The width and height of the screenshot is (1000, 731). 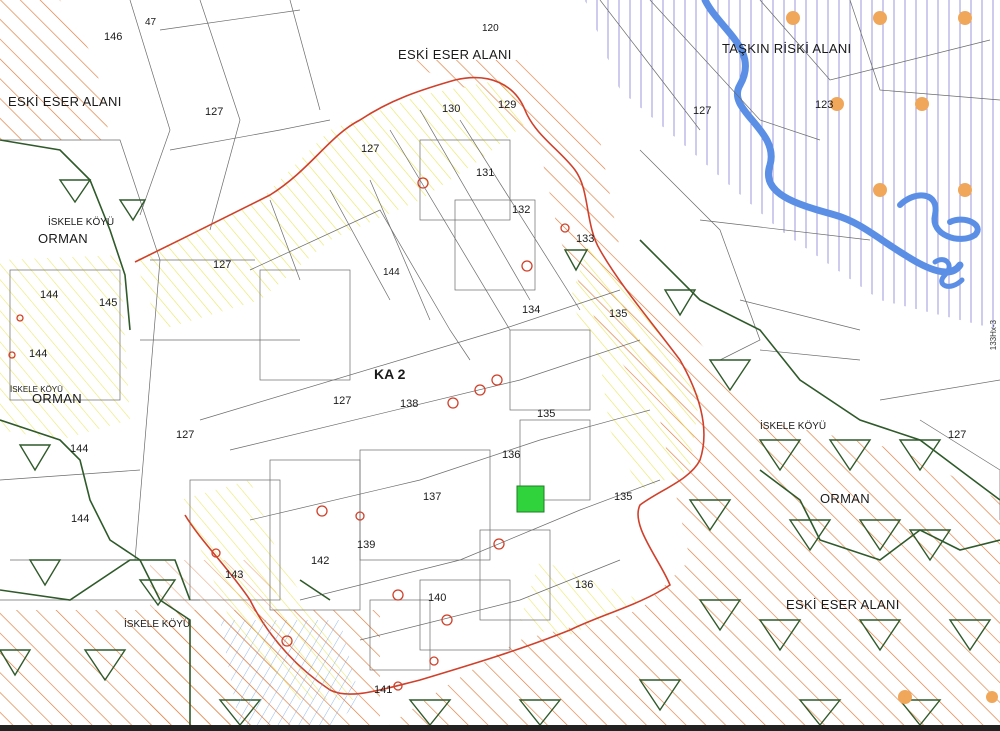 What do you see at coordinates (150, 23) in the screenshot?
I see `block-label: 47` at bounding box center [150, 23].